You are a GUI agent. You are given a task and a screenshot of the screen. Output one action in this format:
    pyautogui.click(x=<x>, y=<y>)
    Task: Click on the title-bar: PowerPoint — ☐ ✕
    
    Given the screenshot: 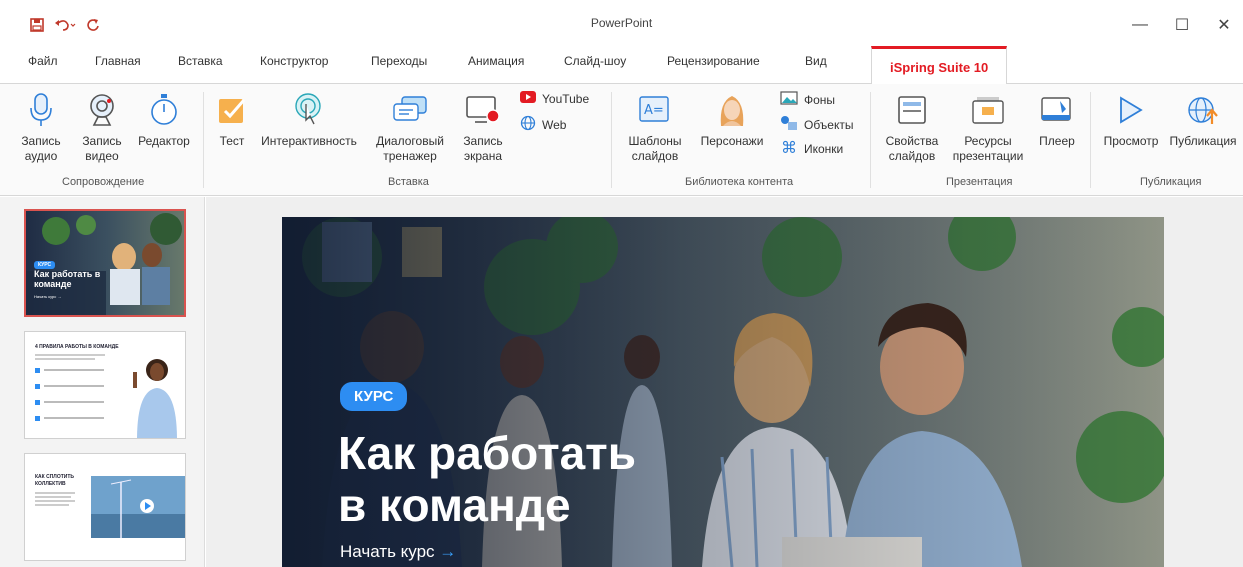 What is the action you would take?
    pyautogui.click(x=621, y=27)
    